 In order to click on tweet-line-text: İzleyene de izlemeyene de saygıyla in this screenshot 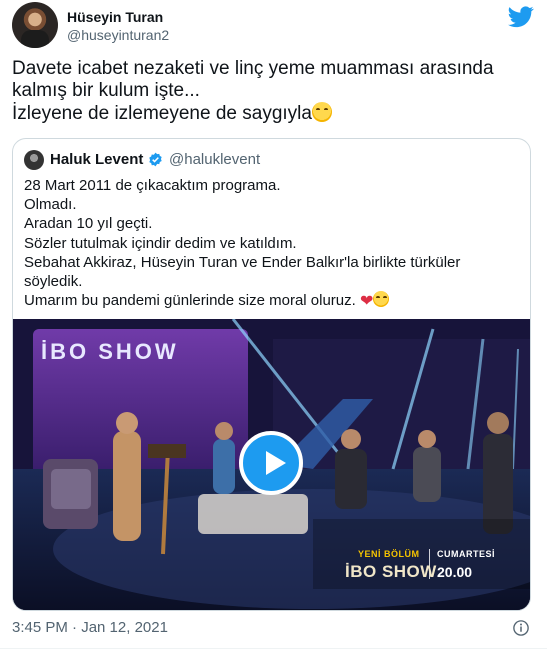, I will do `click(162, 113)`.